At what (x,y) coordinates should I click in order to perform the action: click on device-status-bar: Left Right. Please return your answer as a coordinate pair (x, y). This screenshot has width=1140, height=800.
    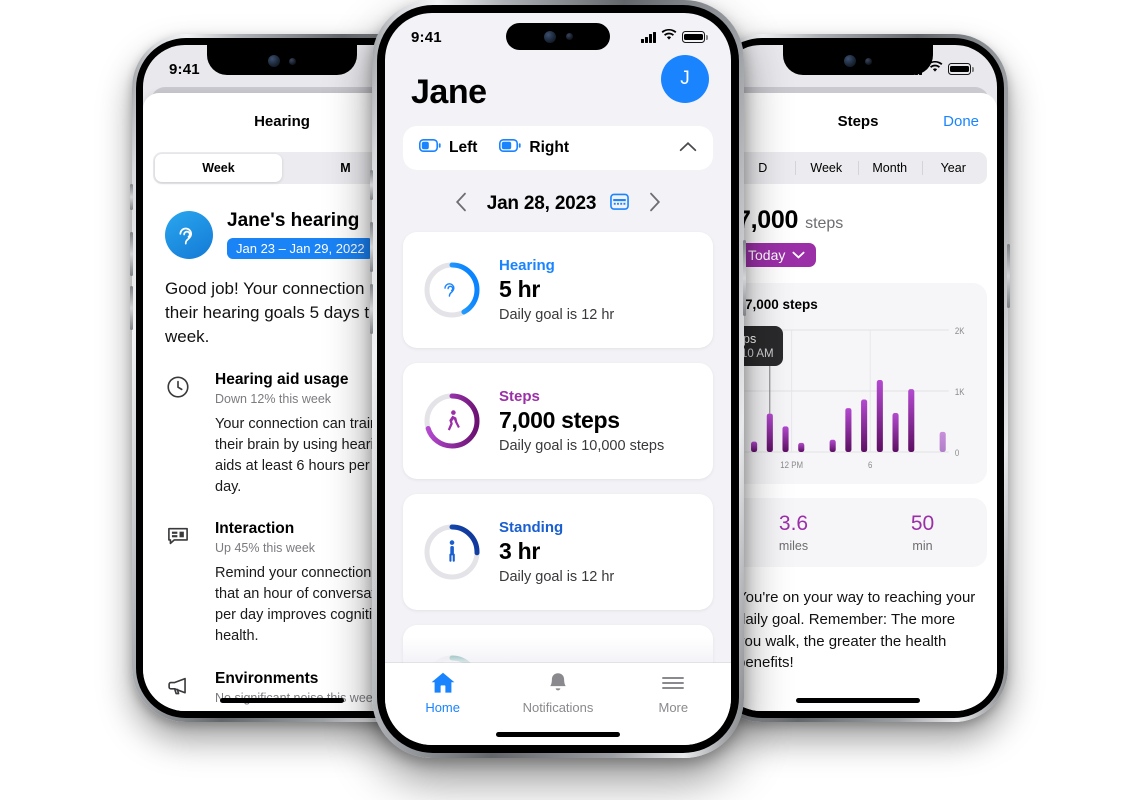
    Looking at the image, I should click on (558, 148).